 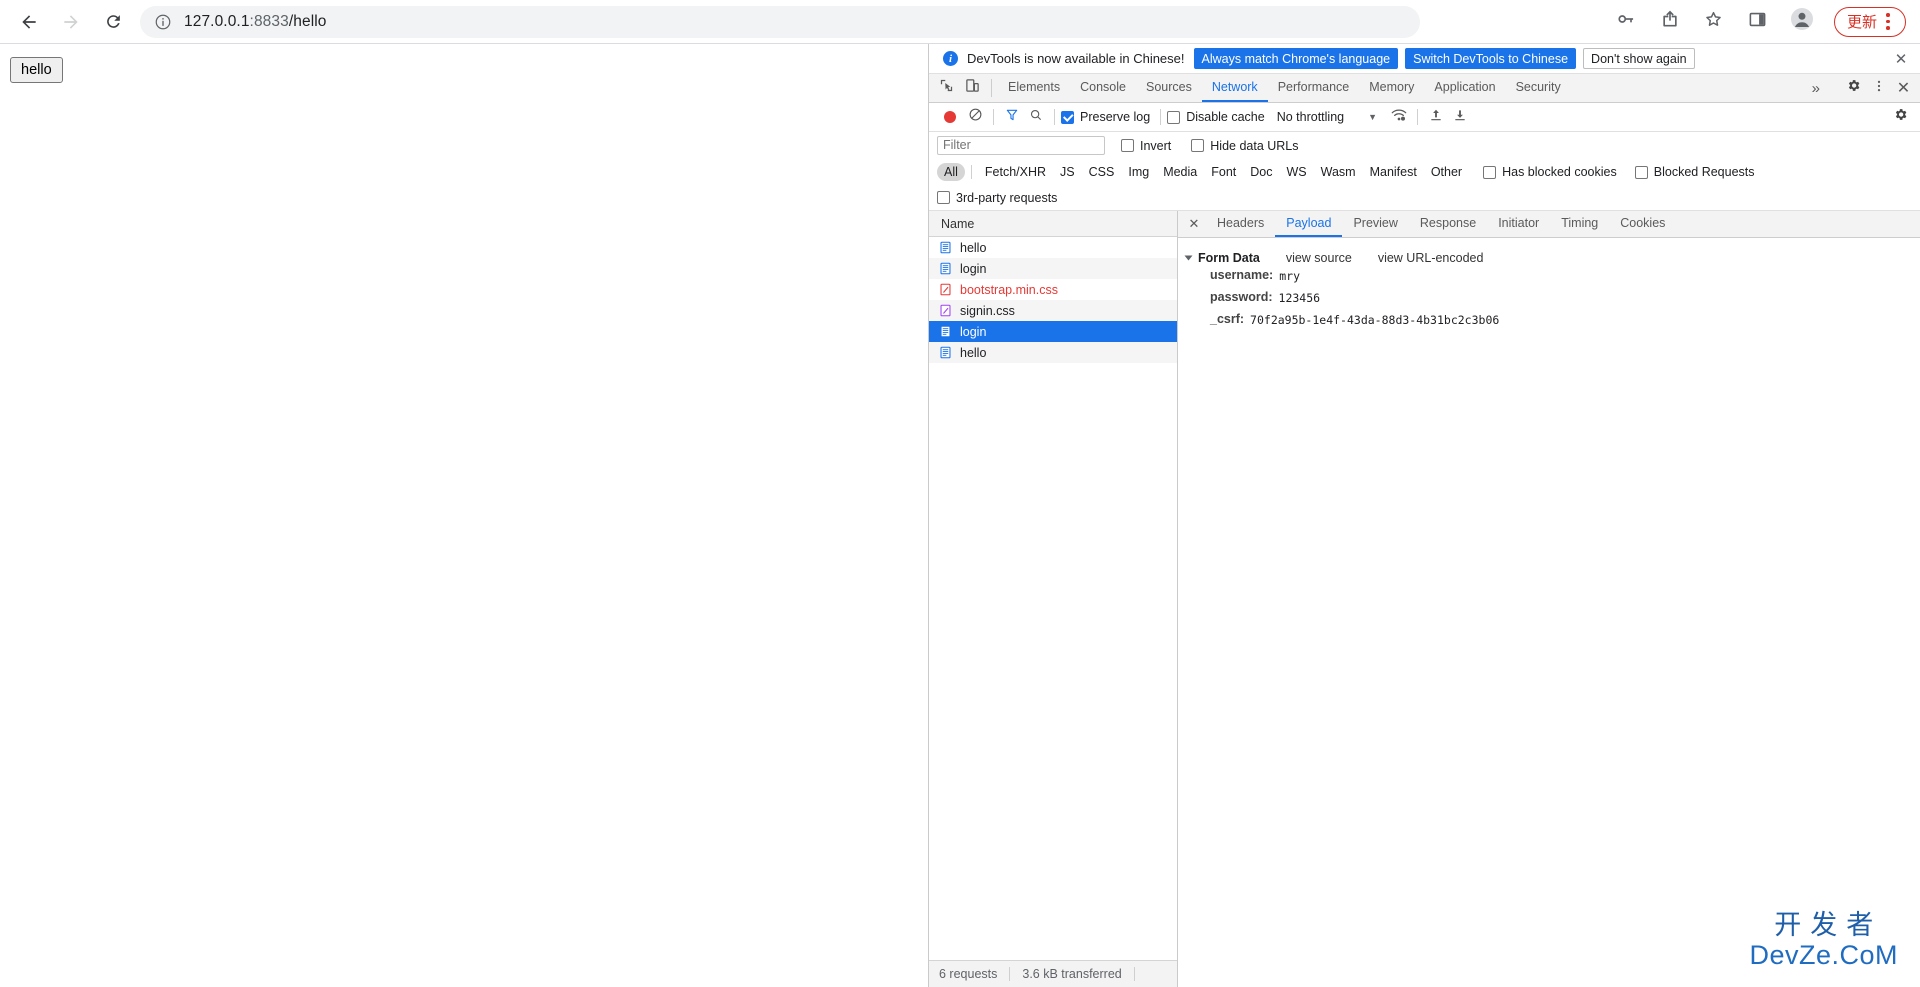 I want to click on profile-button, so click(x=1802, y=22).